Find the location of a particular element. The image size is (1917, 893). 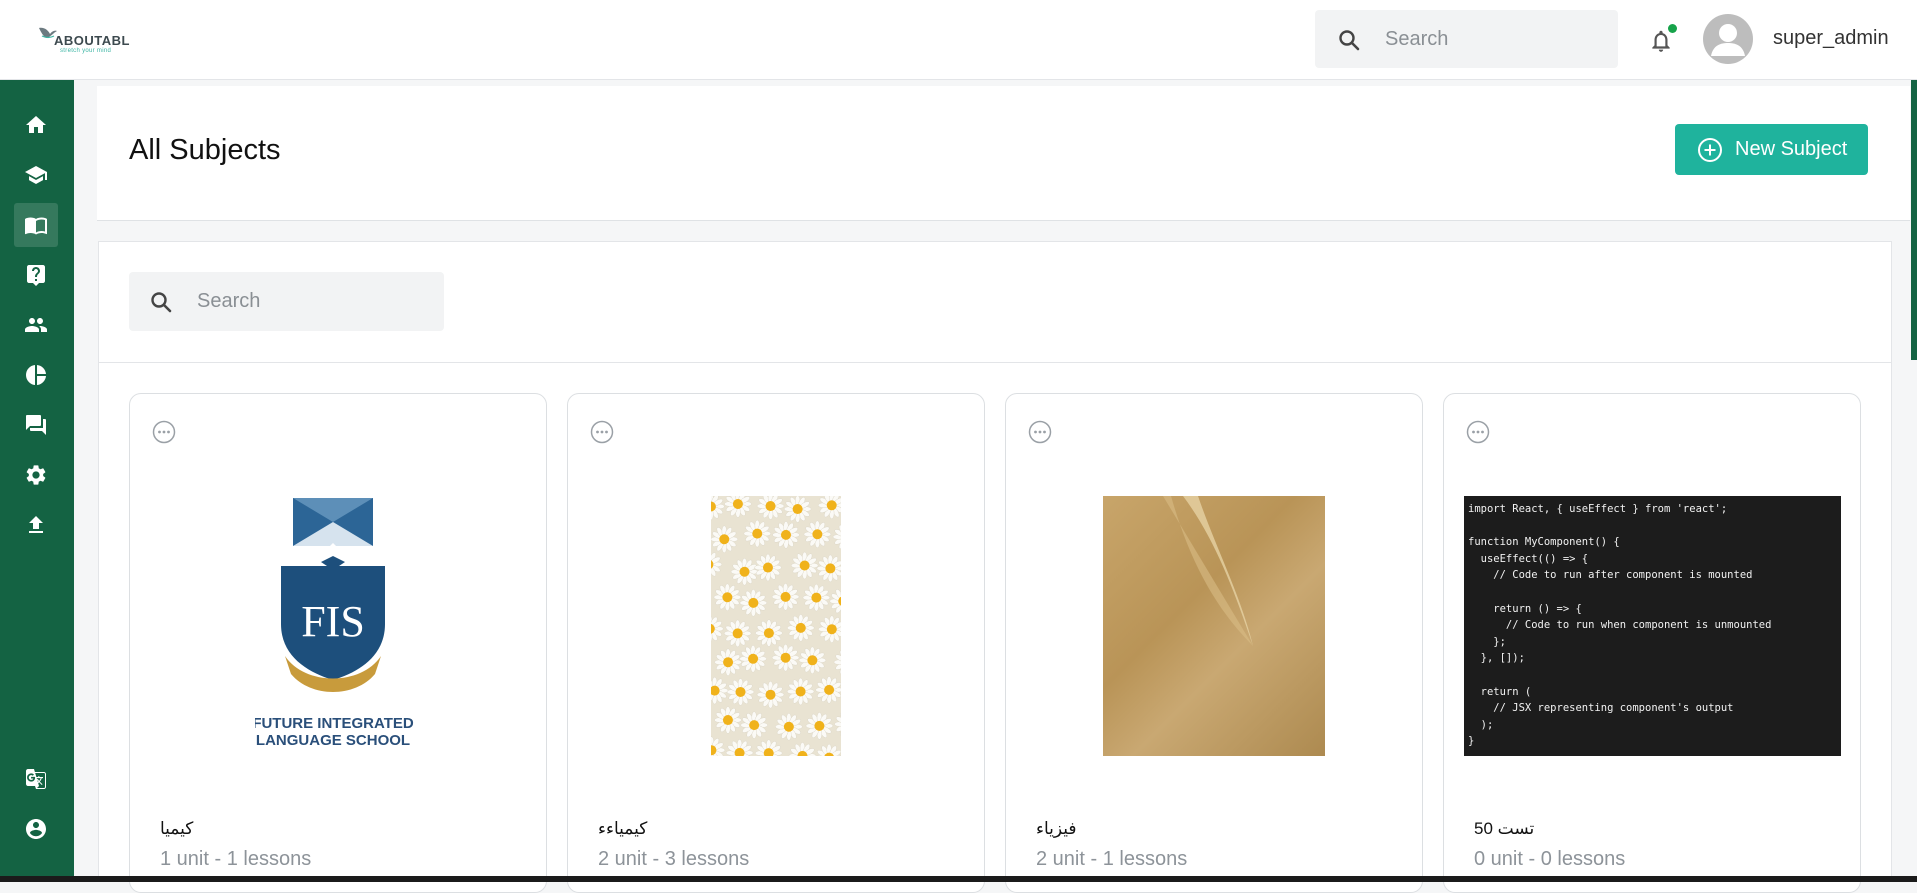

subject-search-input is located at coordinates (307, 301).